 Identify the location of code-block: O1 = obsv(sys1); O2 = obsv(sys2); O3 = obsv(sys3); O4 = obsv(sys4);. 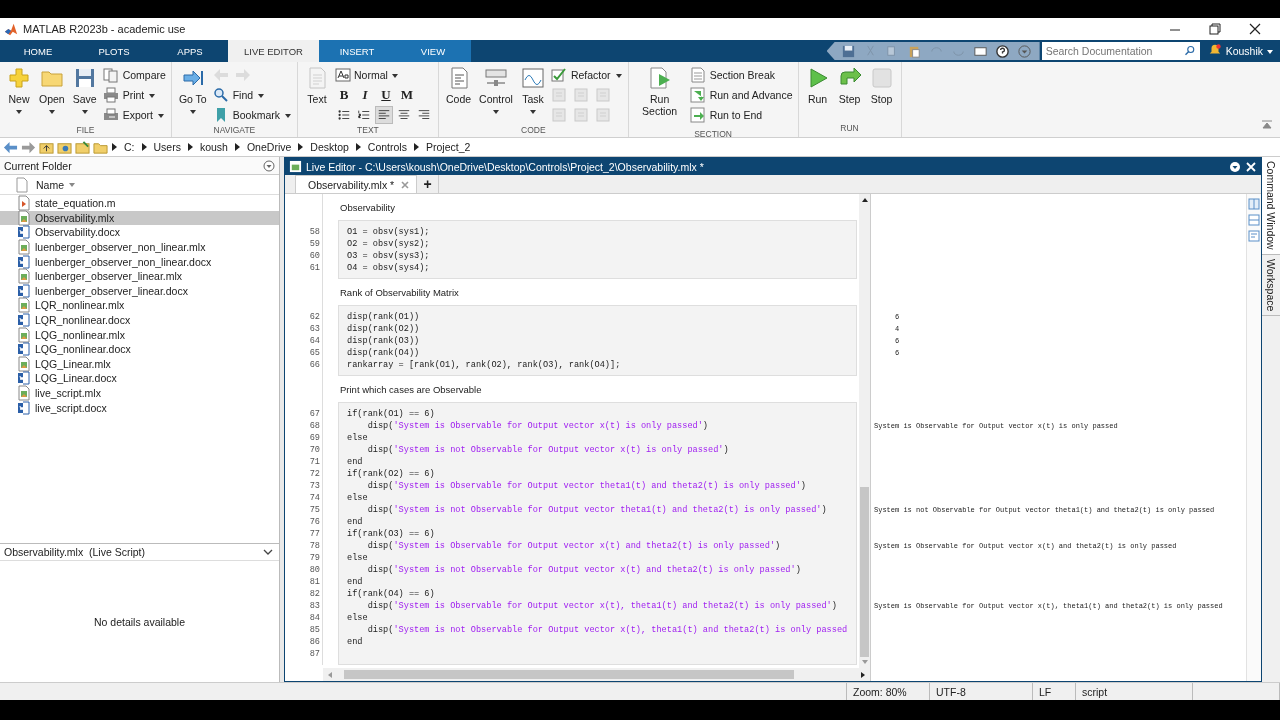
(597, 249).